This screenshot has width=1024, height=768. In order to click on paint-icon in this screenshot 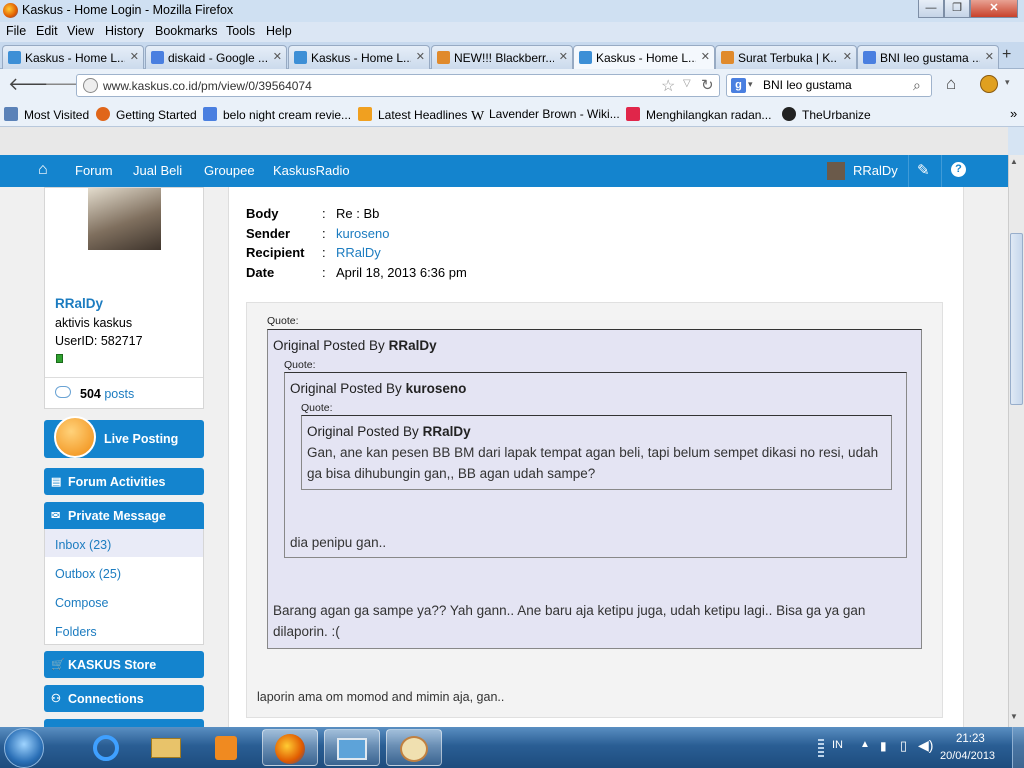, I will do `click(414, 747)`.